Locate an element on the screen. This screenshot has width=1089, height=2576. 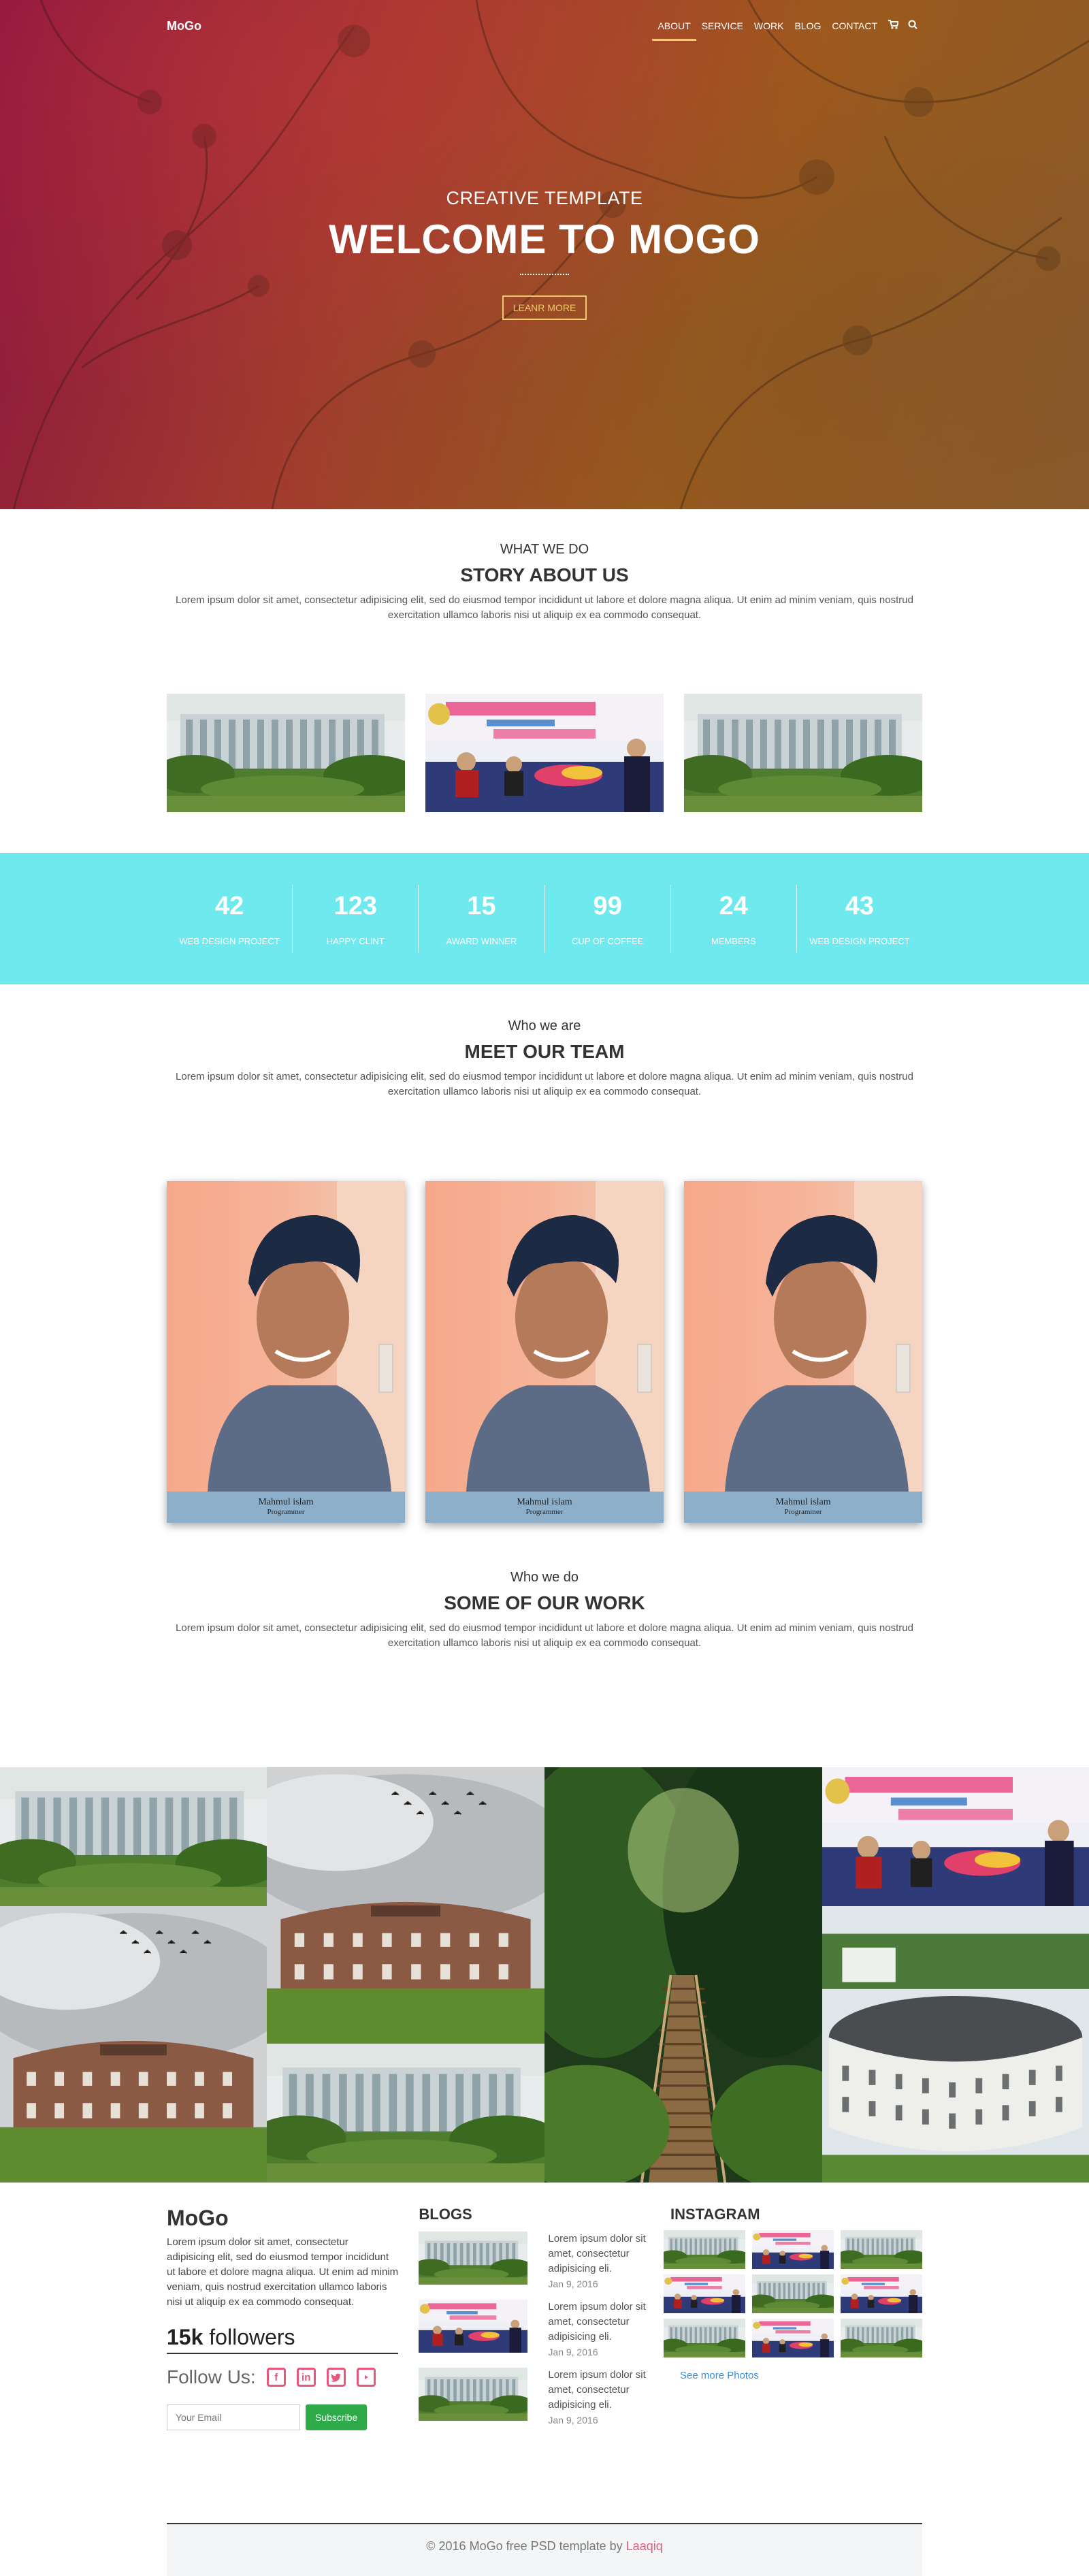
footer-instagram: INSTAGRAM See more Photos is located at coordinates (793, 2365).